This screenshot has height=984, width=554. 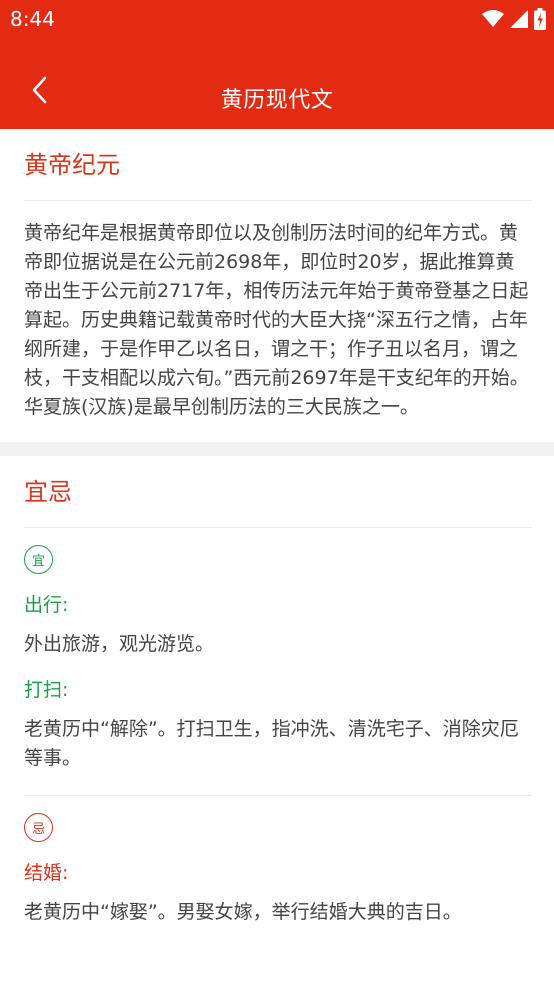 I want to click on status-icons, so click(x=514, y=19).